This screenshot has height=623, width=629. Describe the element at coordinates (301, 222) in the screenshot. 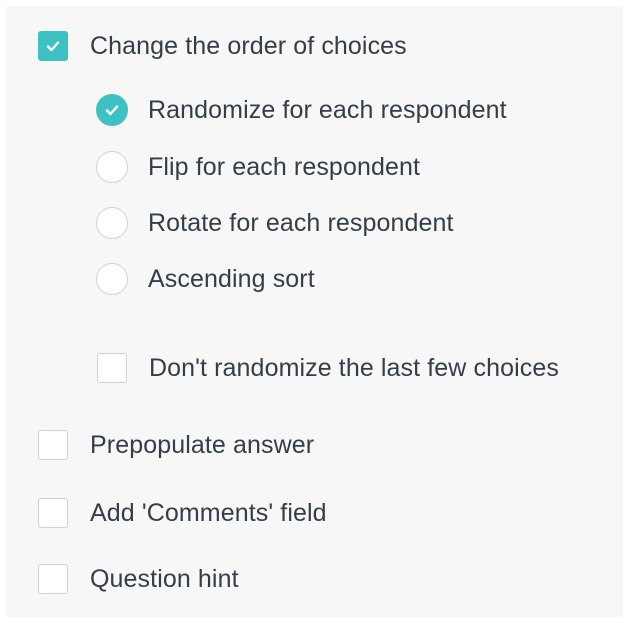

I see `rotate-label: Rotate for each respondent` at that location.